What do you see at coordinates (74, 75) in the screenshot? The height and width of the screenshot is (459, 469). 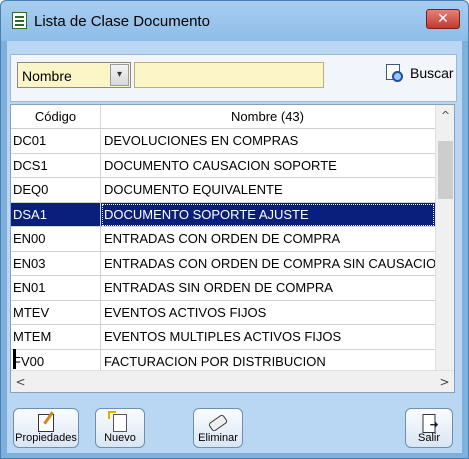 I see `search-field-select: Nombre ▾` at bounding box center [74, 75].